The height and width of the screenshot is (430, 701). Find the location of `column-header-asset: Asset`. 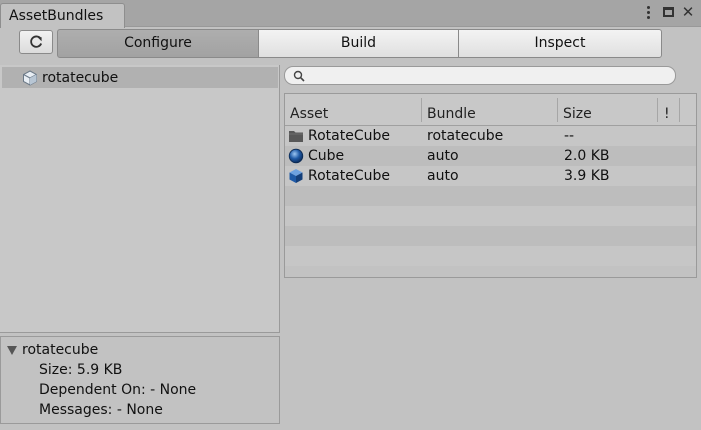

column-header-asset: Asset is located at coordinates (353, 110).